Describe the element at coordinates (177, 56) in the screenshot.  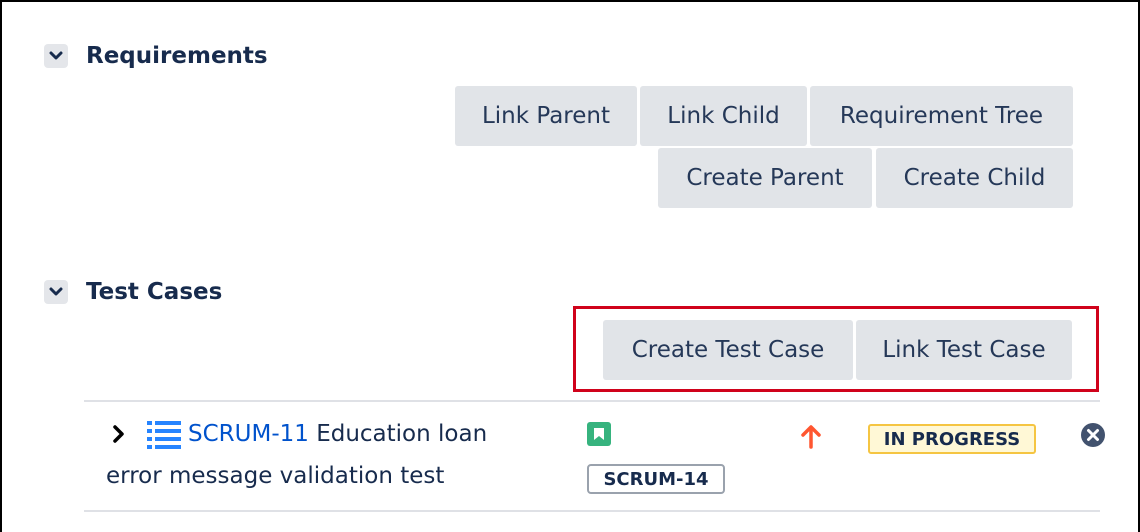
I see `requirements-title: Requirements` at that location.